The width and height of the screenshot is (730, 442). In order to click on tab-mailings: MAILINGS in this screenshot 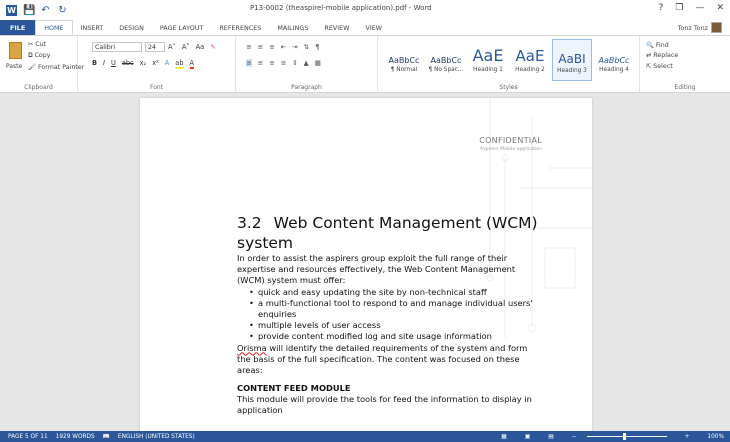, I will do `click(292, 27)`.